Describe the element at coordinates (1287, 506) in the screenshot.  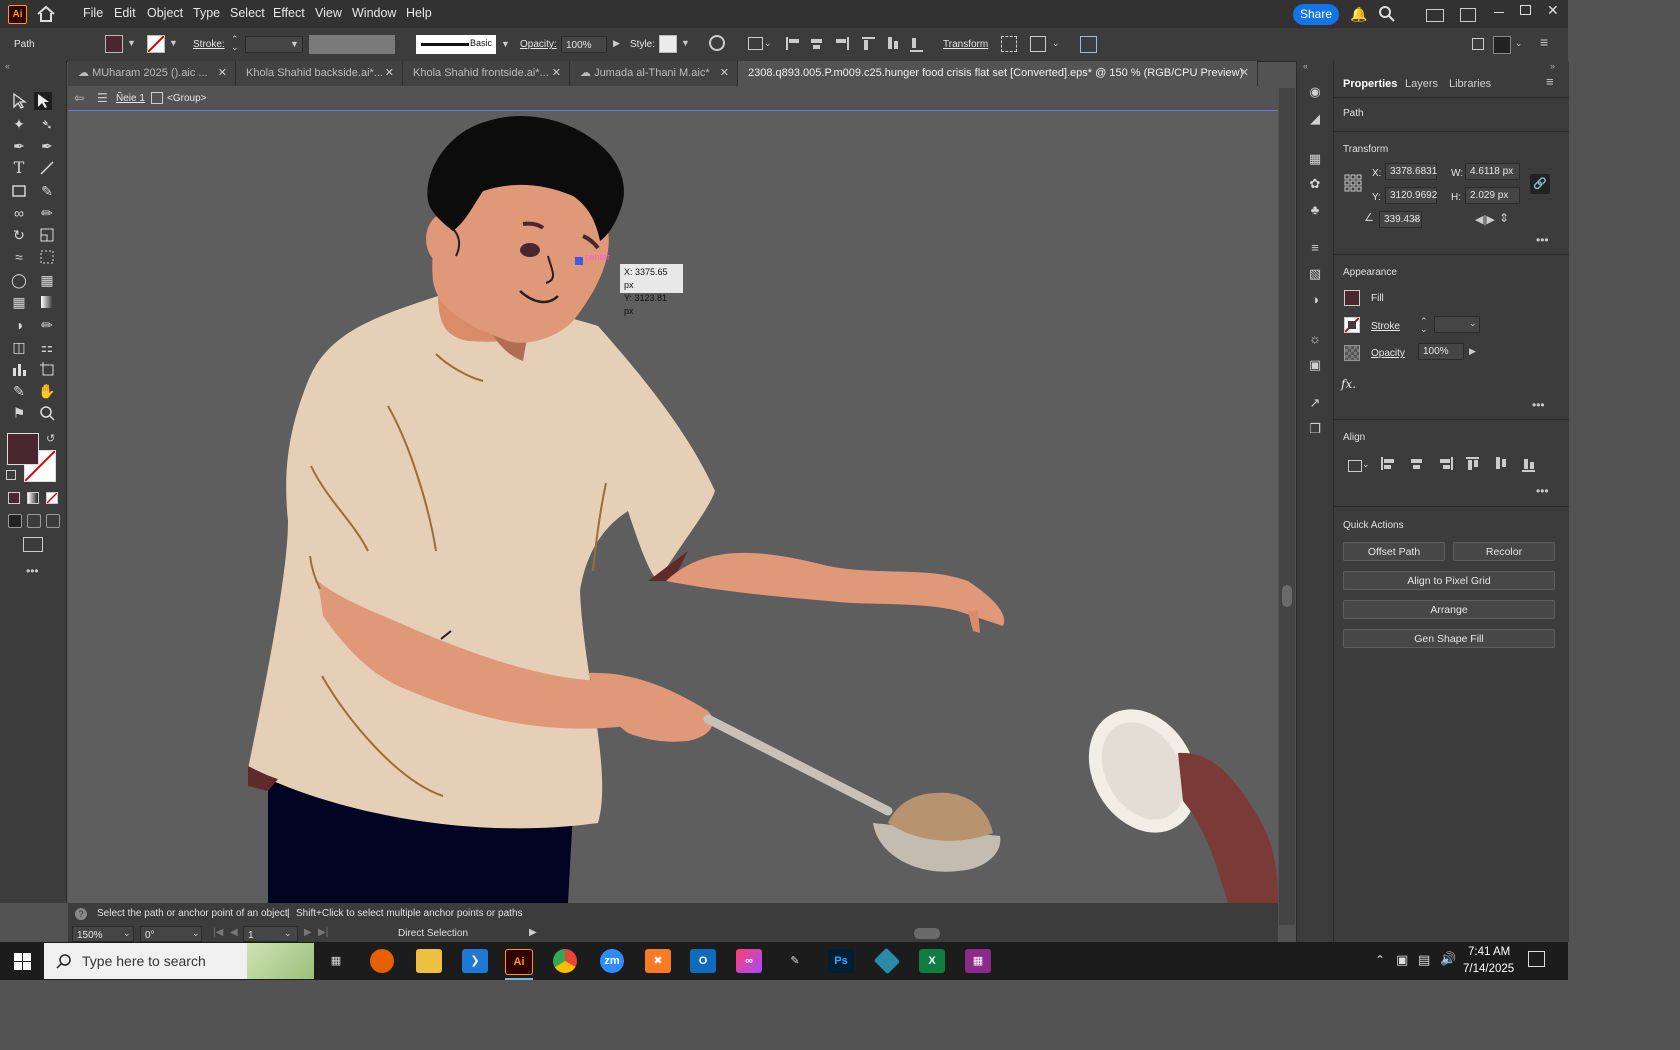
I see `vertical-scrollbar` at that location.